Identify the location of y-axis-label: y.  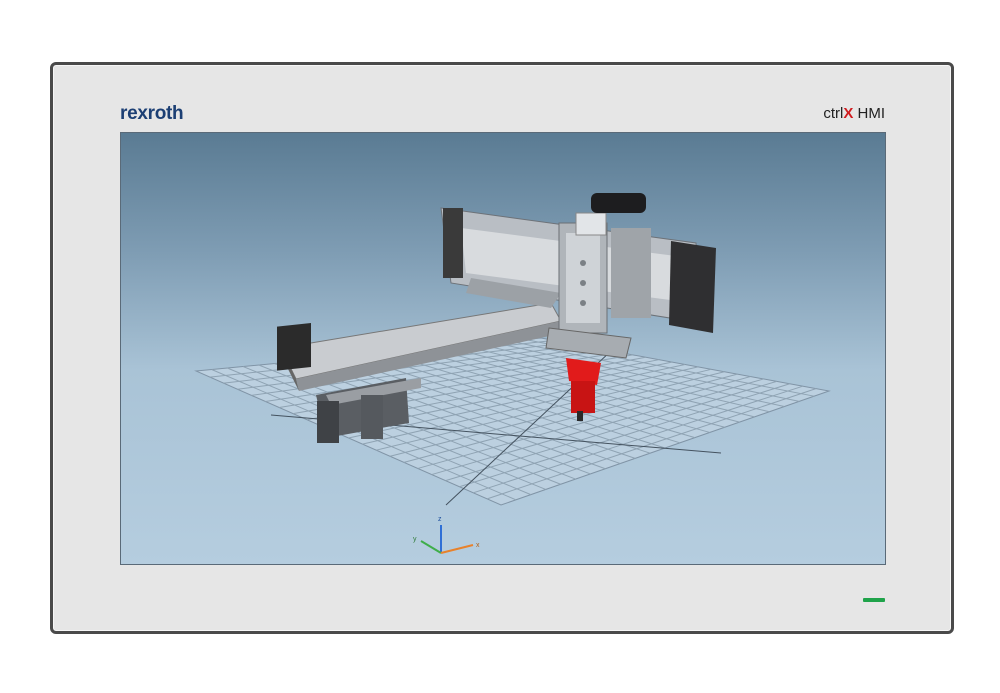
(415, 539).